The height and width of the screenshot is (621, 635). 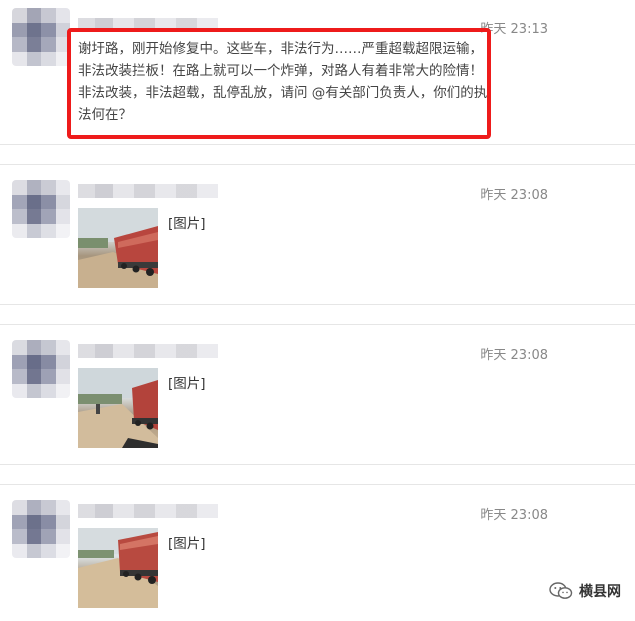 I want to click on wechat-icon, so click(x=561, y=590).